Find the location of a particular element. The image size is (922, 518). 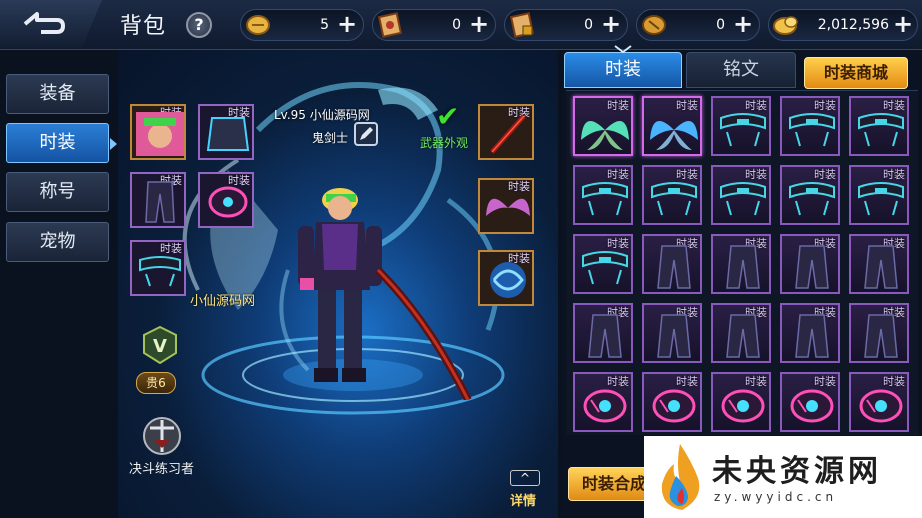

aura-slot: 时装 is located at coordinates (506, 278).